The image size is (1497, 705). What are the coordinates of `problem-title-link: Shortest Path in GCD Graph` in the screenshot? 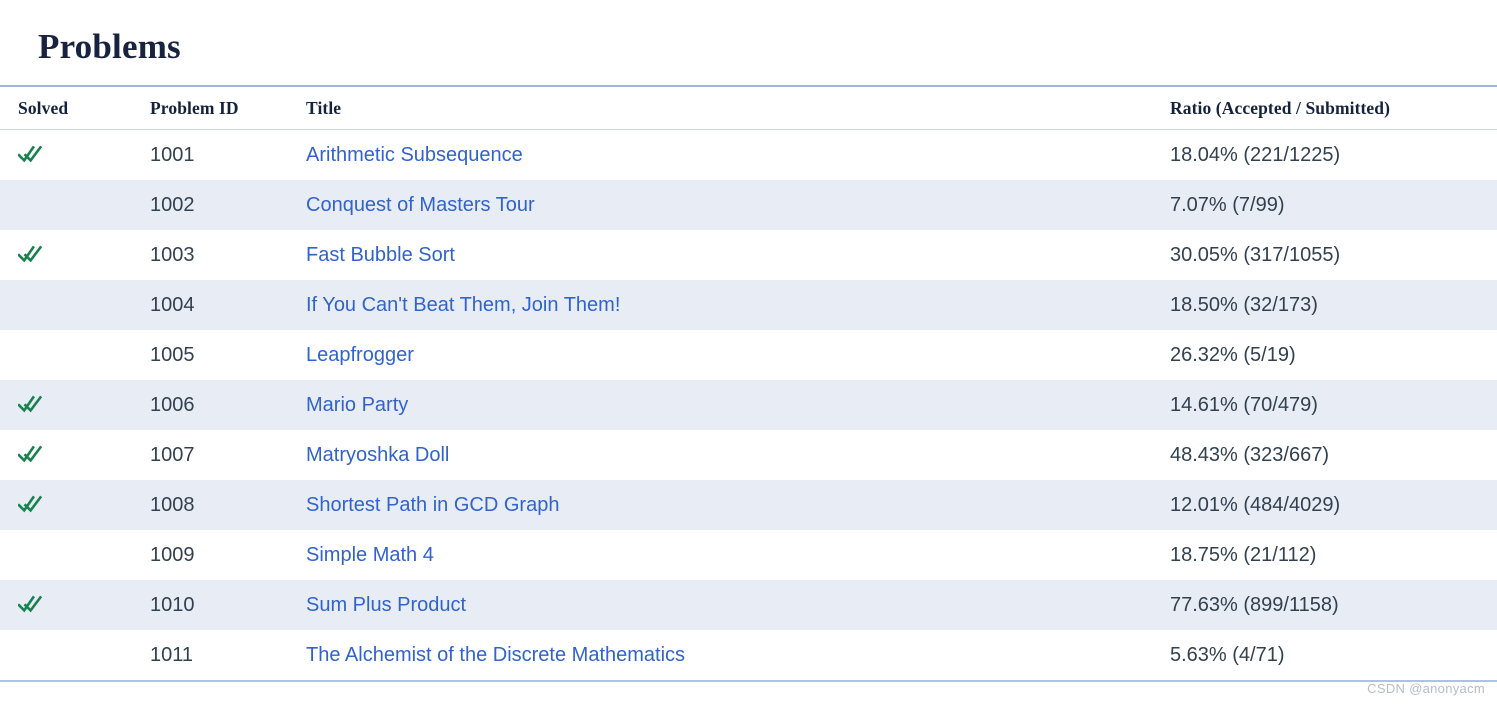 It's located at (432, 505).